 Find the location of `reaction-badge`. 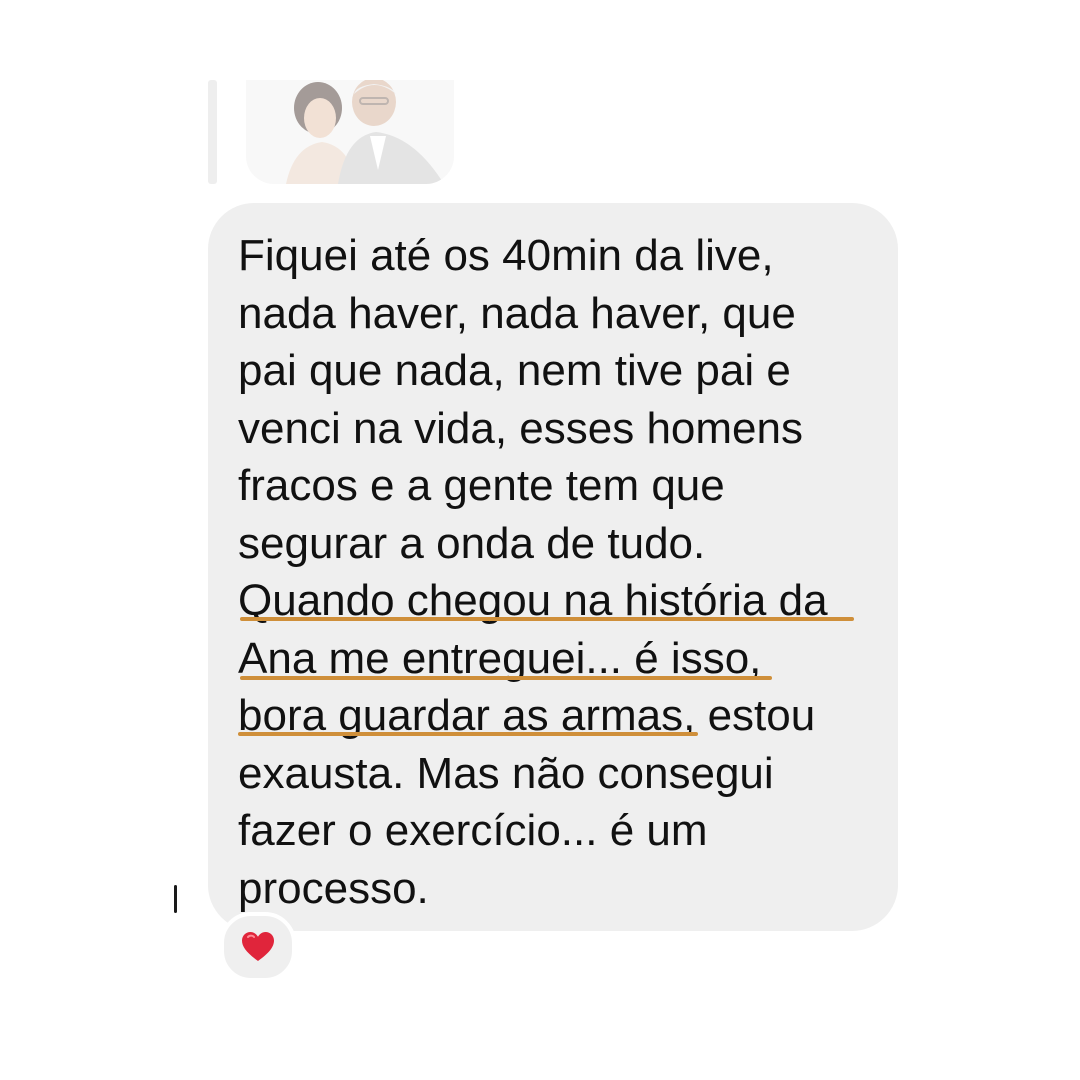

reaction-badge is located at coordinates (258, 947).